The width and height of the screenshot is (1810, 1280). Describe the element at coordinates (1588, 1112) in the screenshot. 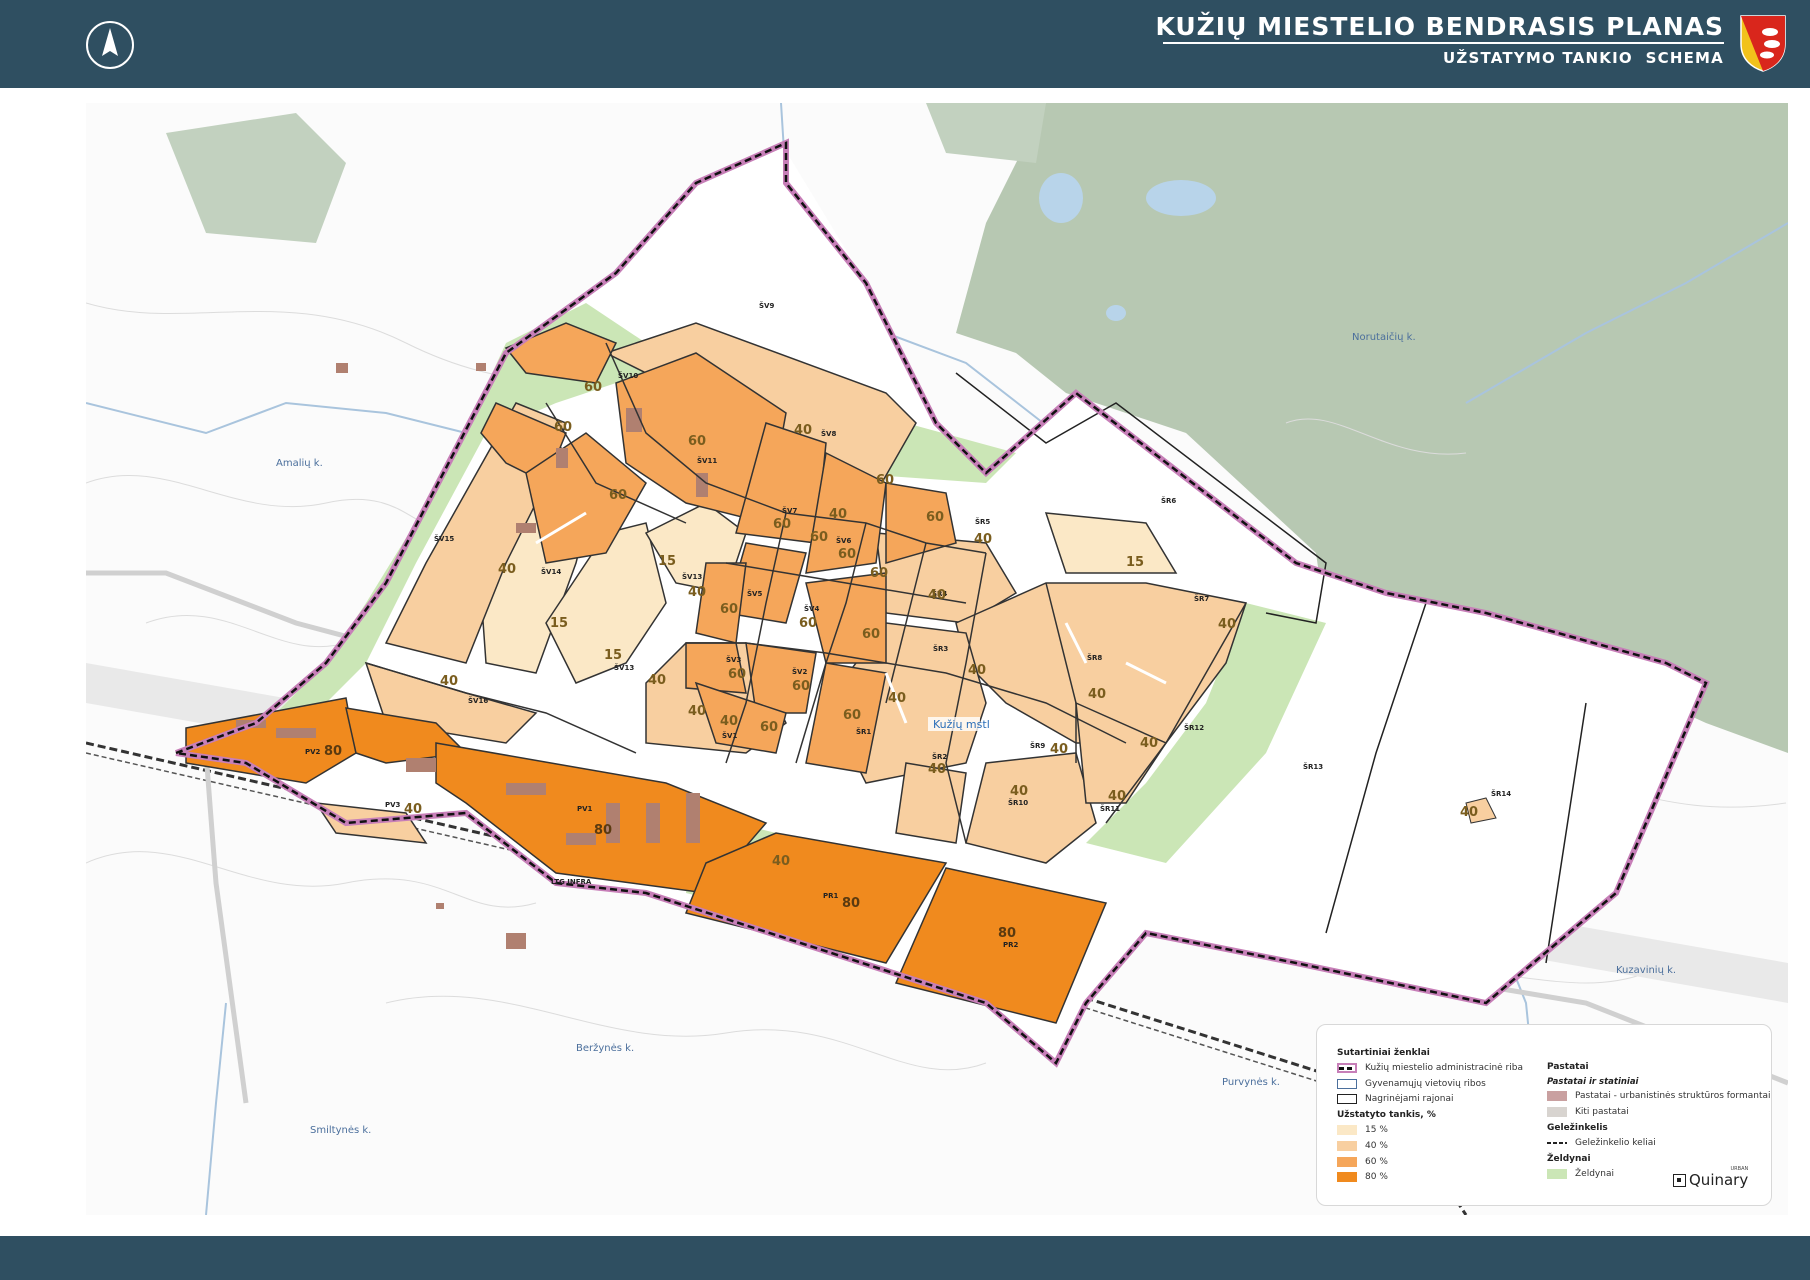

I see `legend-item-buildings-other: Kiti pastatai` at that location.